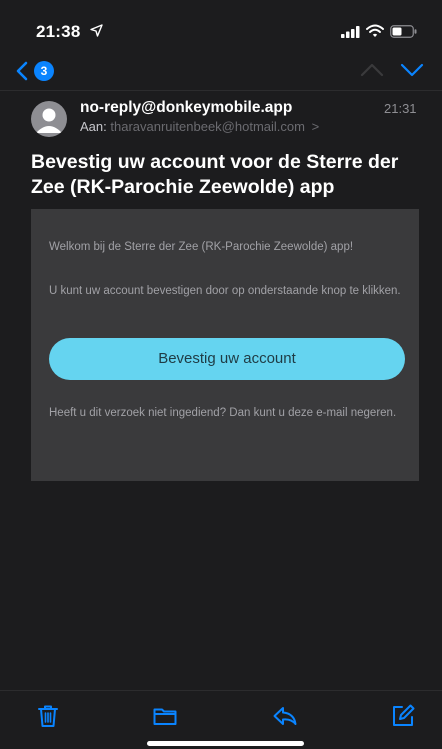  What do you see at coordinates (221, 90) in the screenshot?
I see `nav-divider` at bounding box center [221, 90].